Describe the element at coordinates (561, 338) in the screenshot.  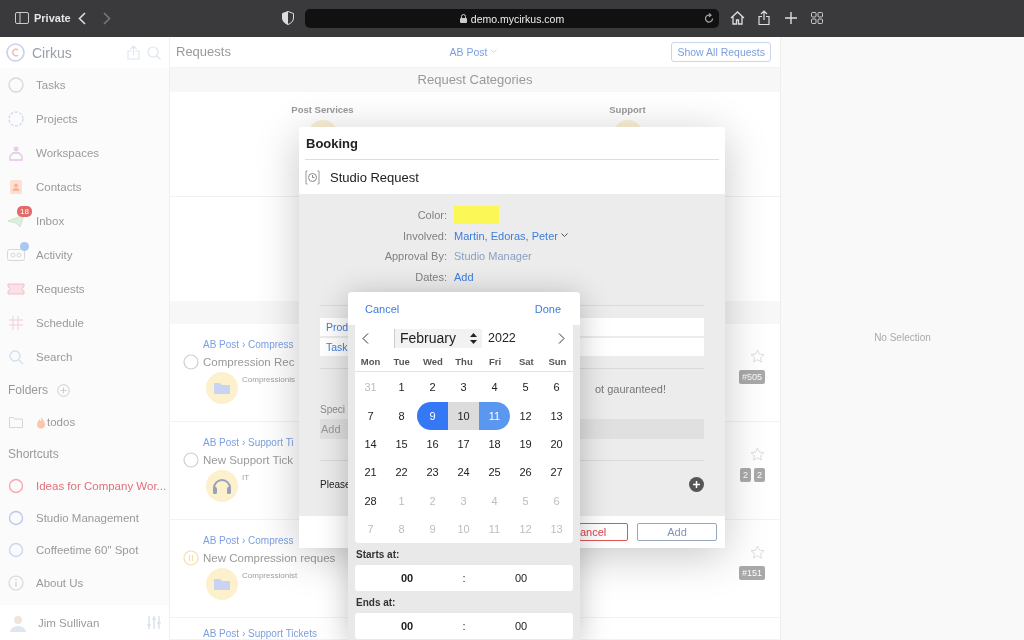
I see `next-month-icon` at that location.